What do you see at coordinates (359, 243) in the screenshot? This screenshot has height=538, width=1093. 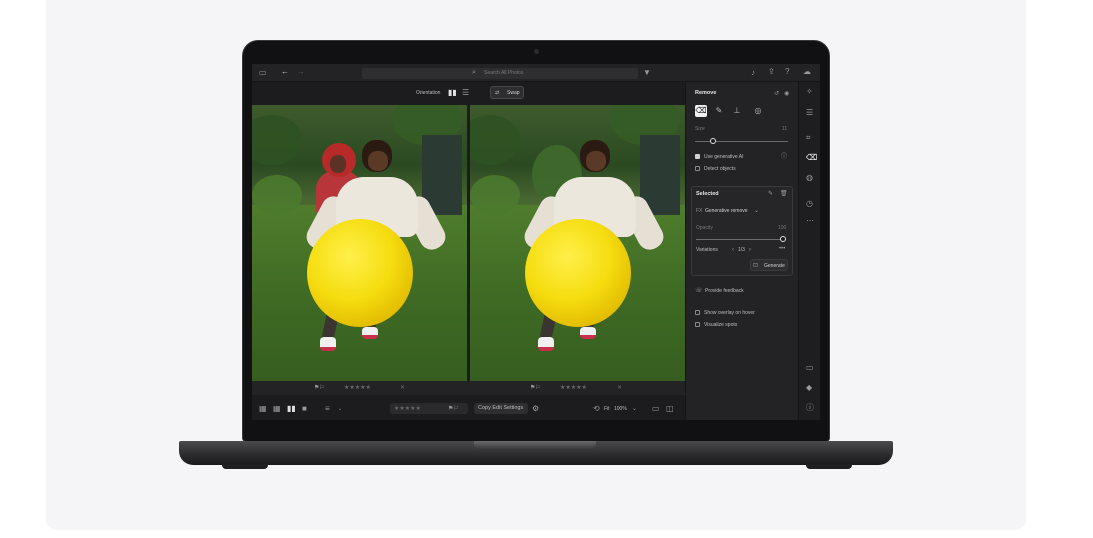 I see `before-photo` at bounding box center [359, 243].